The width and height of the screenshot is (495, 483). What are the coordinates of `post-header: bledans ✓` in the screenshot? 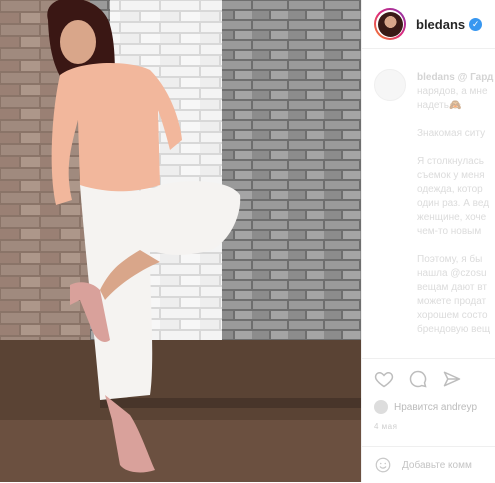 It's located at (428, 24).